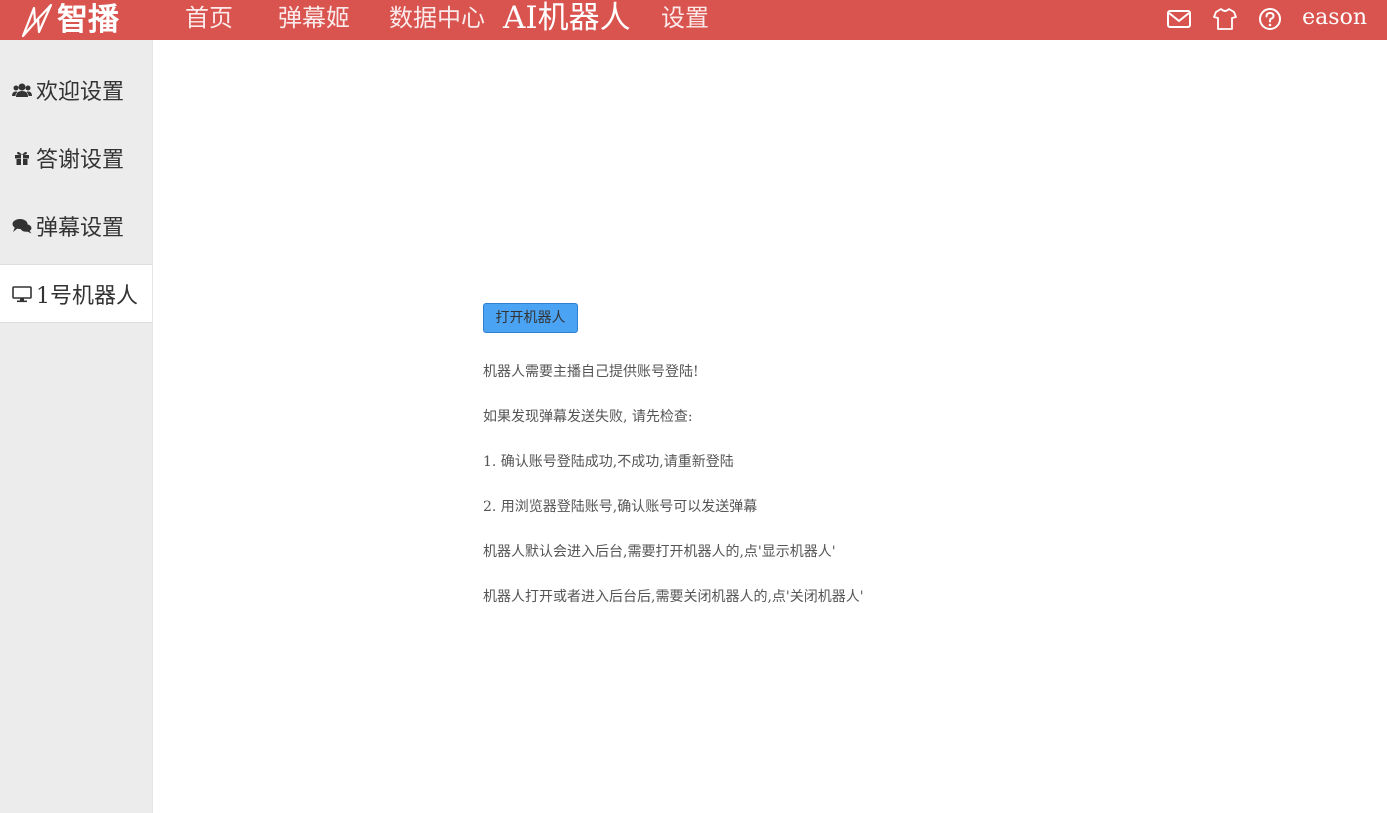 The height and width of the screenshot is (813, 1387). I want to click on sidebar-item-welcome: 欢迎设置, so click(76, 89).